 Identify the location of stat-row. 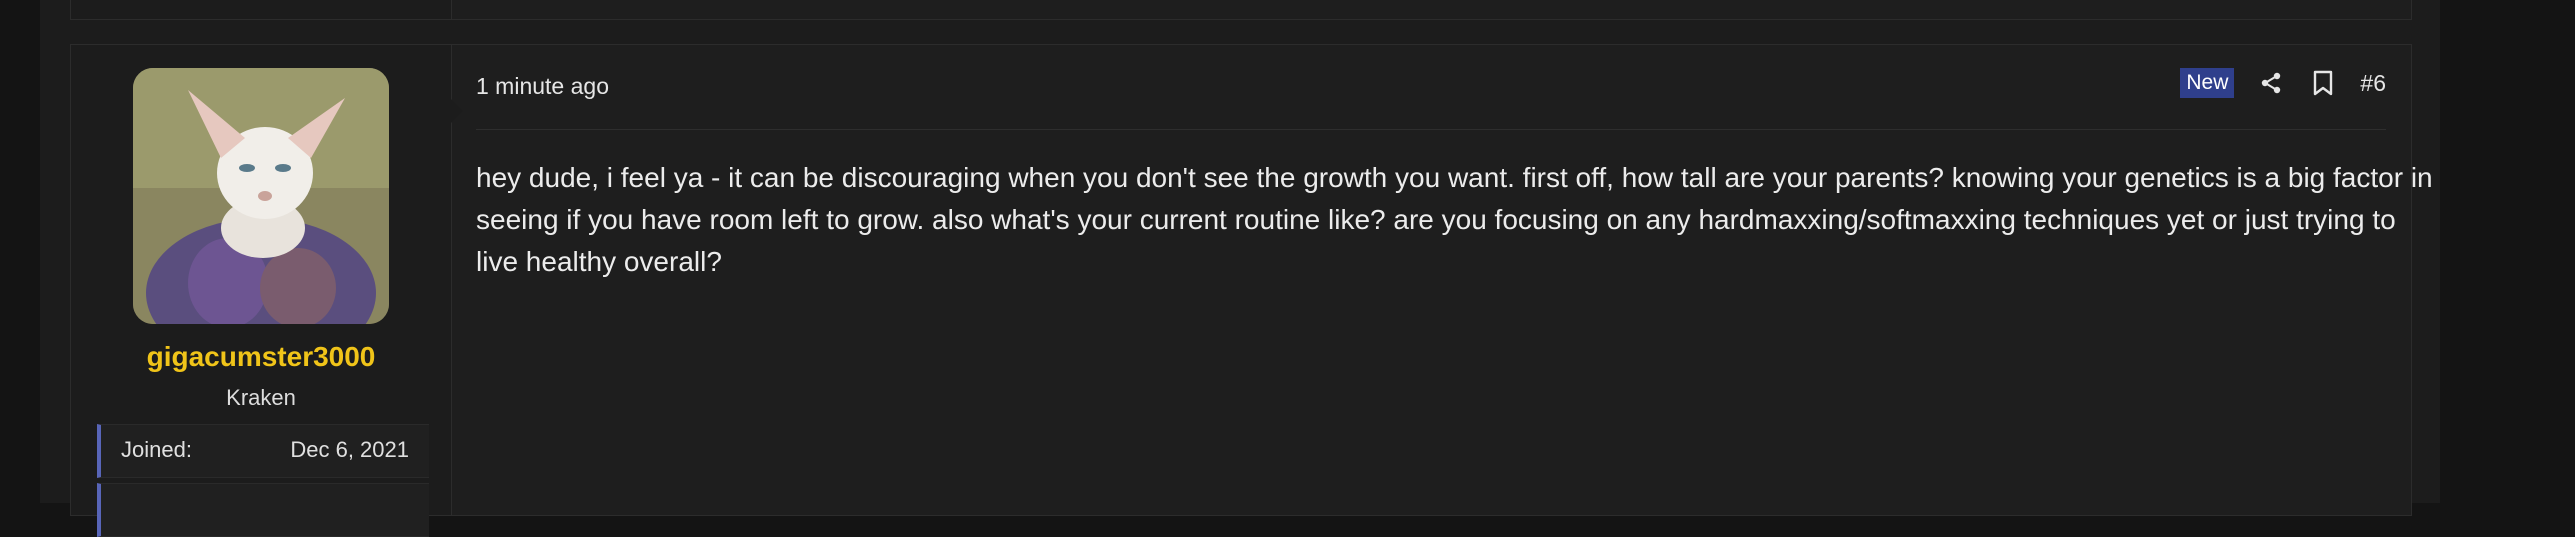
(263, 510).